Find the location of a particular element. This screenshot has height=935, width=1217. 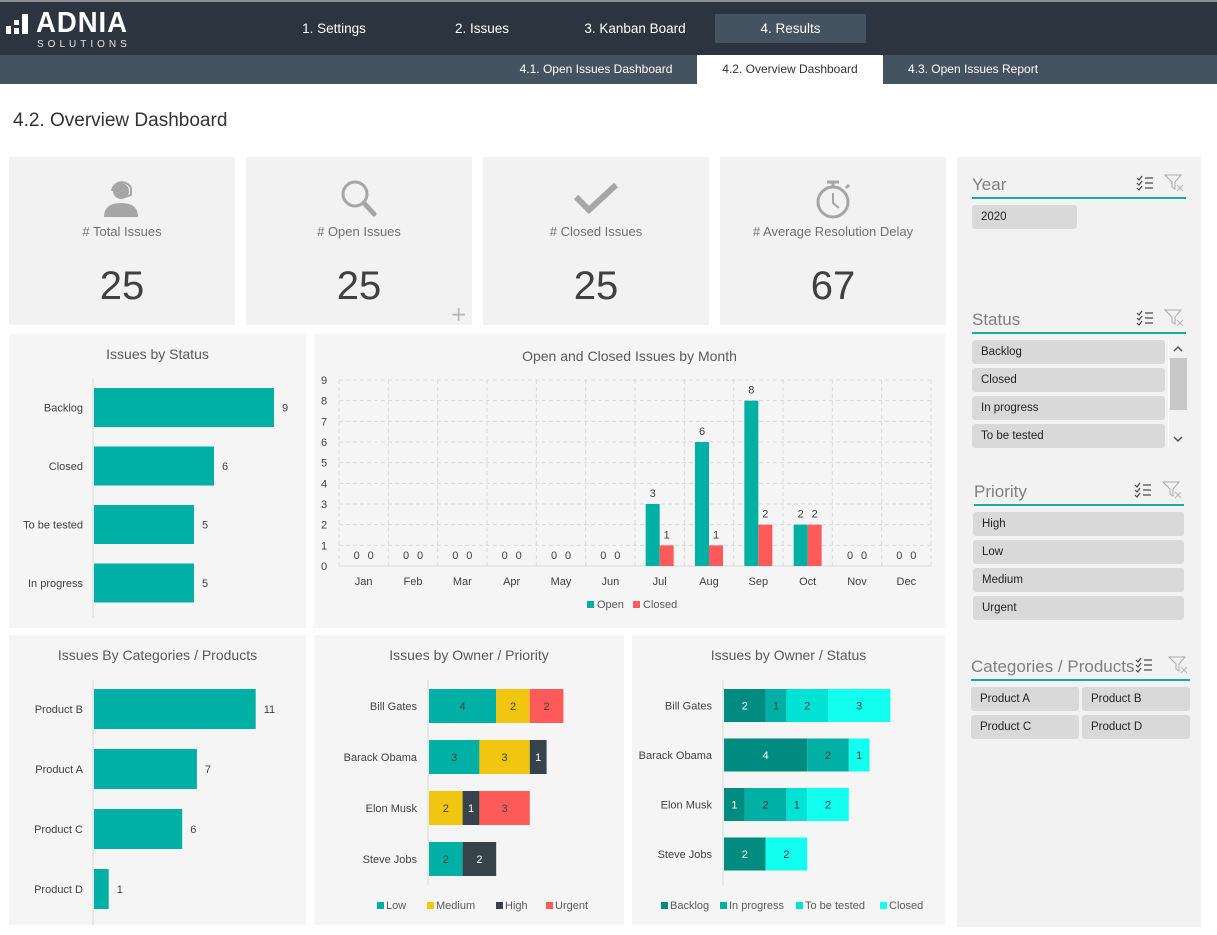

tab-kanban-board: 3. Kanban Board is located at coordinates (635, 28).